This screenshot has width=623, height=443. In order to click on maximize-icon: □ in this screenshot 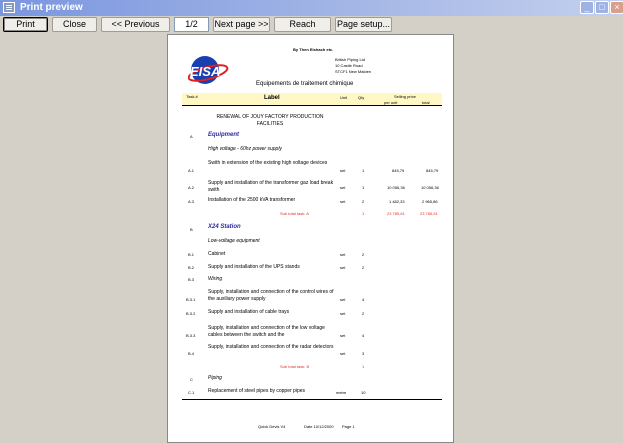, I will do `click(602, 7)`.